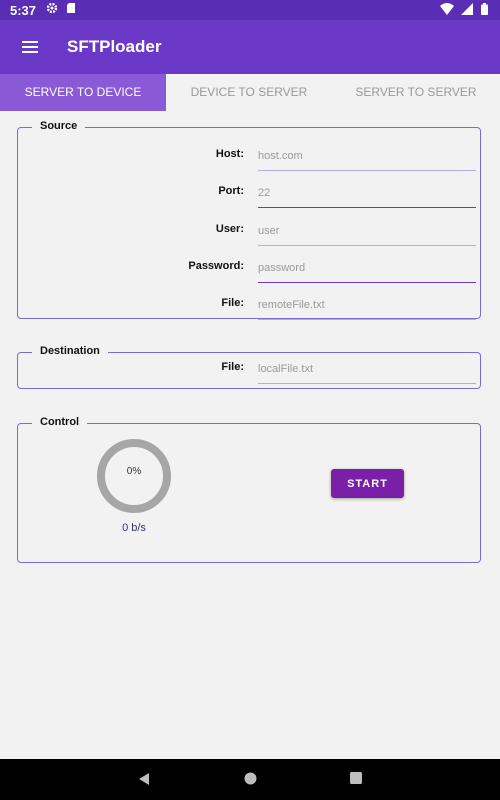 Image resolution: width=500 pixels, height=800 pixels. Describe the element at coordinates (367, 231) in the screenshot. I see `user-input` at that location.